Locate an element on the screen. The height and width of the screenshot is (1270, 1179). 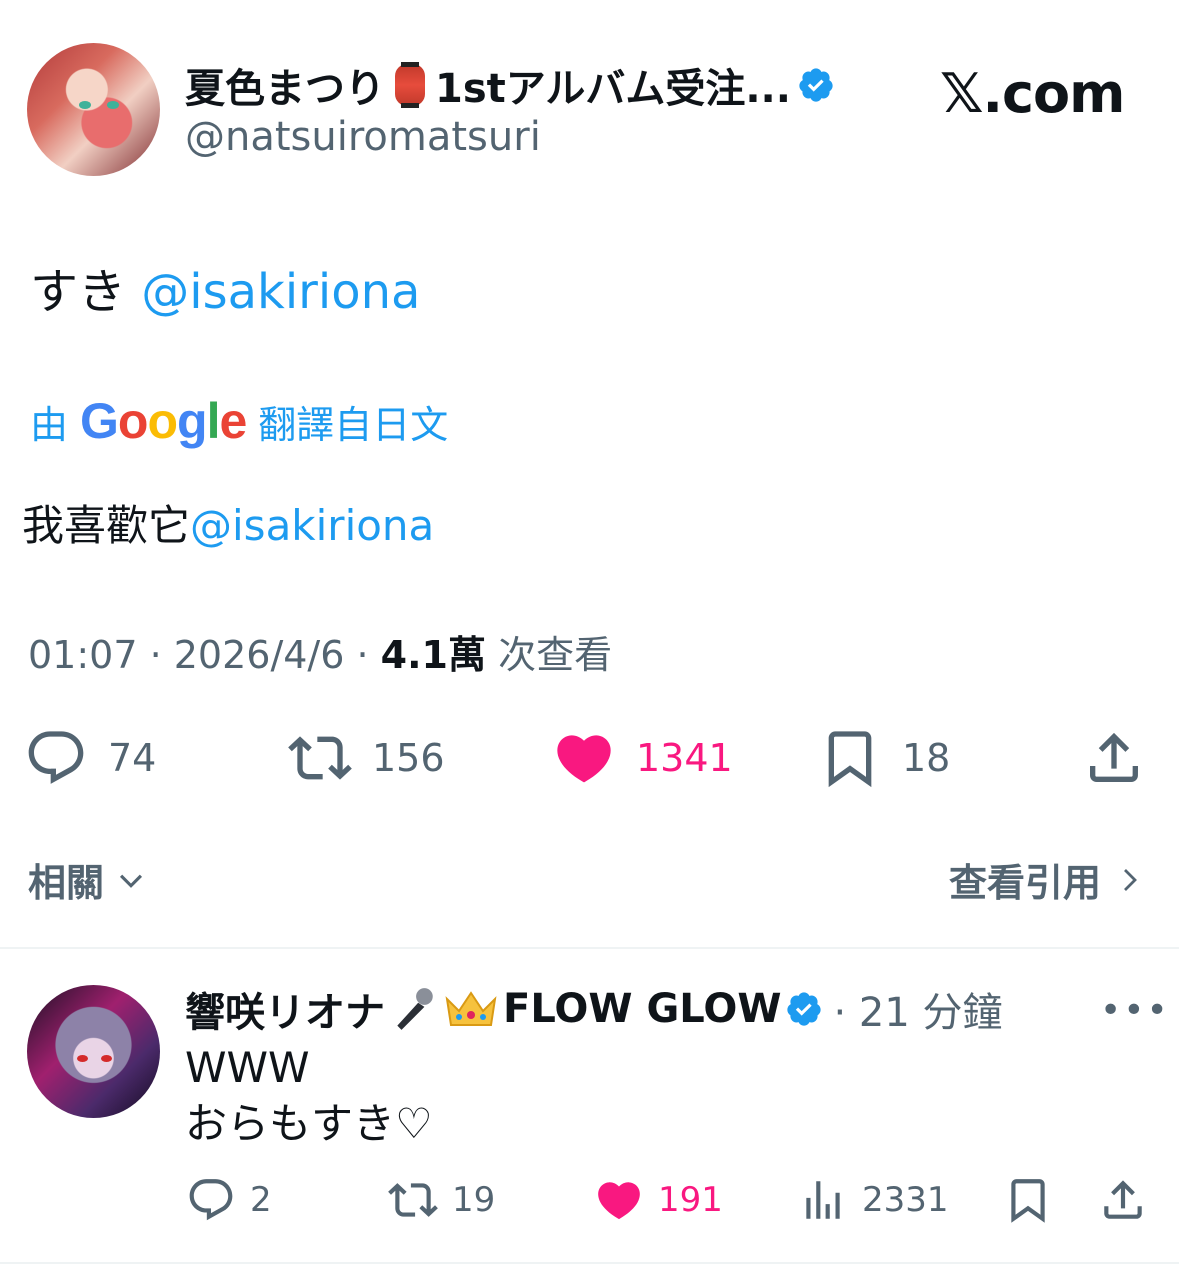
reply-retweet-count: 19 is located at coordinates (474, 1200).